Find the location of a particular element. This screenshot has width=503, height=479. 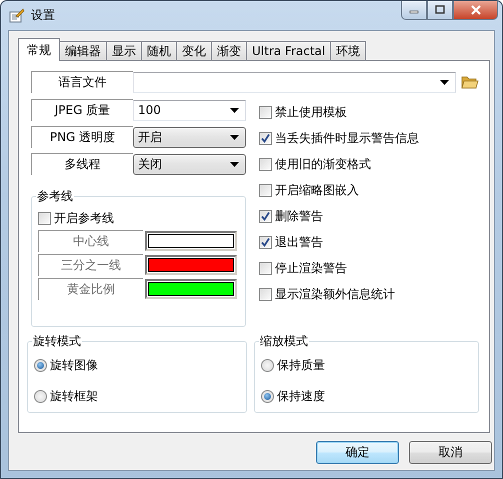

minimize-button is located at coordinates (414, 10).